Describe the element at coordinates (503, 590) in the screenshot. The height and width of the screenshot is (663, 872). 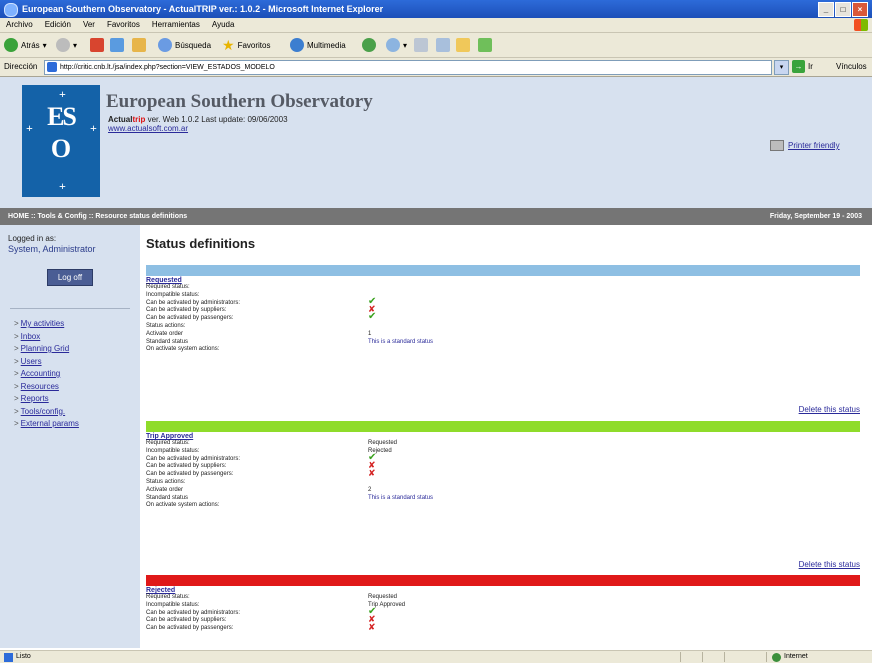
I see `status-name-link: Rejected` at that location.